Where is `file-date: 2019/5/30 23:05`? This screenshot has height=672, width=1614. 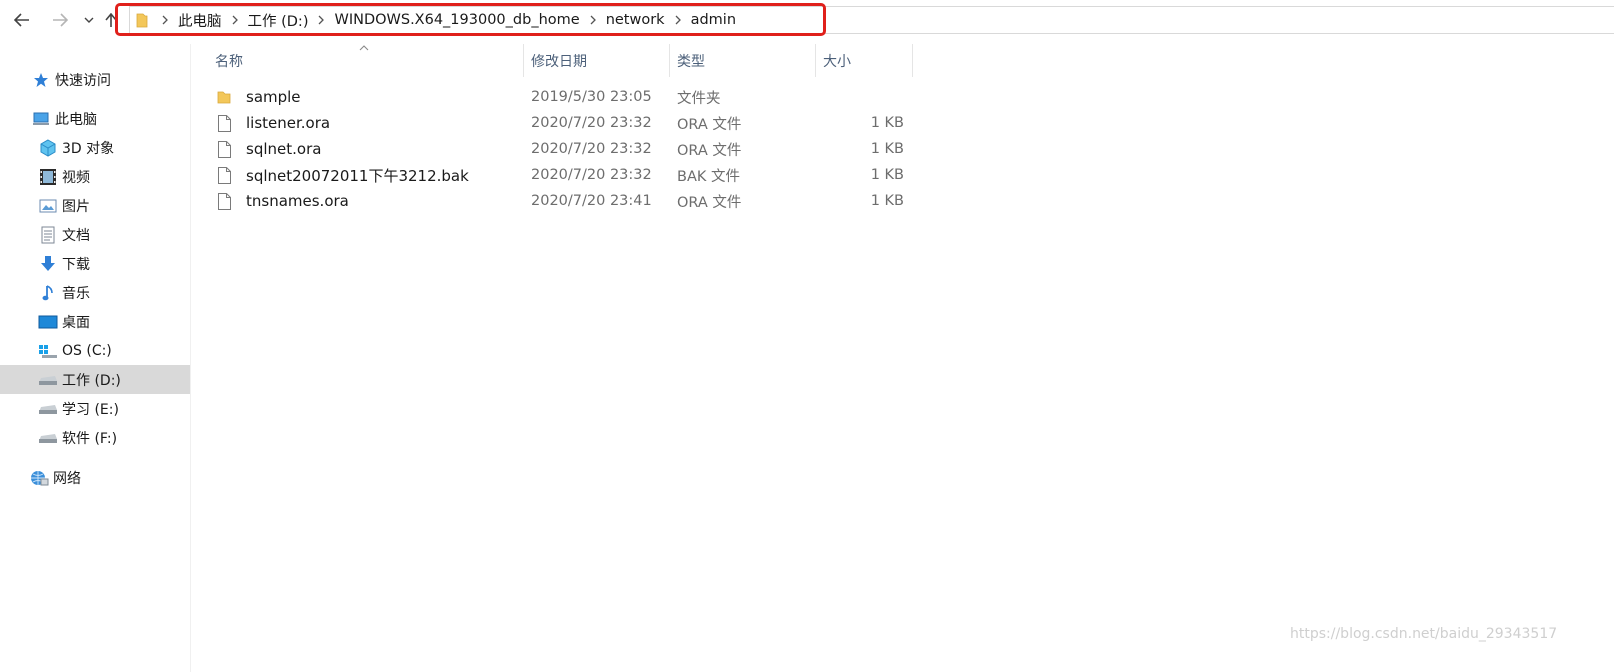
file-date: 2019/5/30 23:05 is located at coordinates (591, 97).